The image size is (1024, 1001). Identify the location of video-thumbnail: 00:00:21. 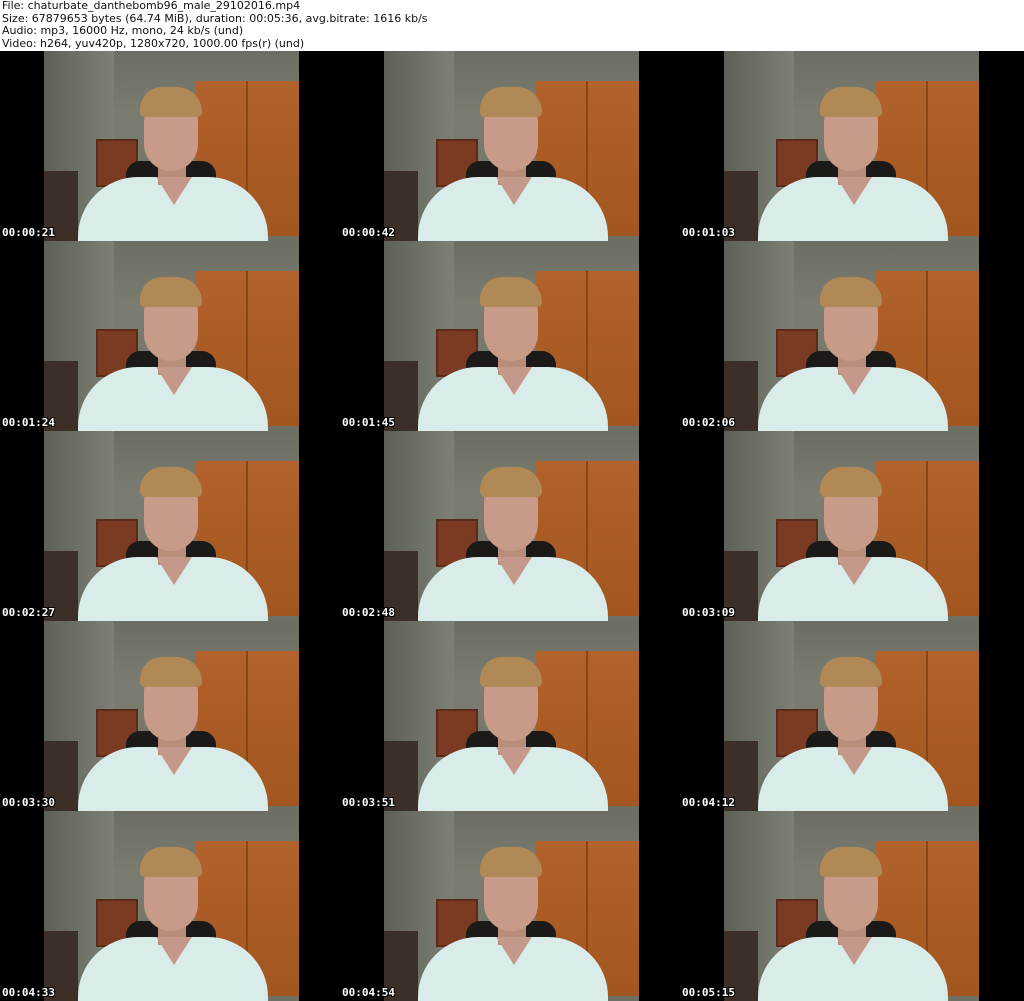
(170, 146).